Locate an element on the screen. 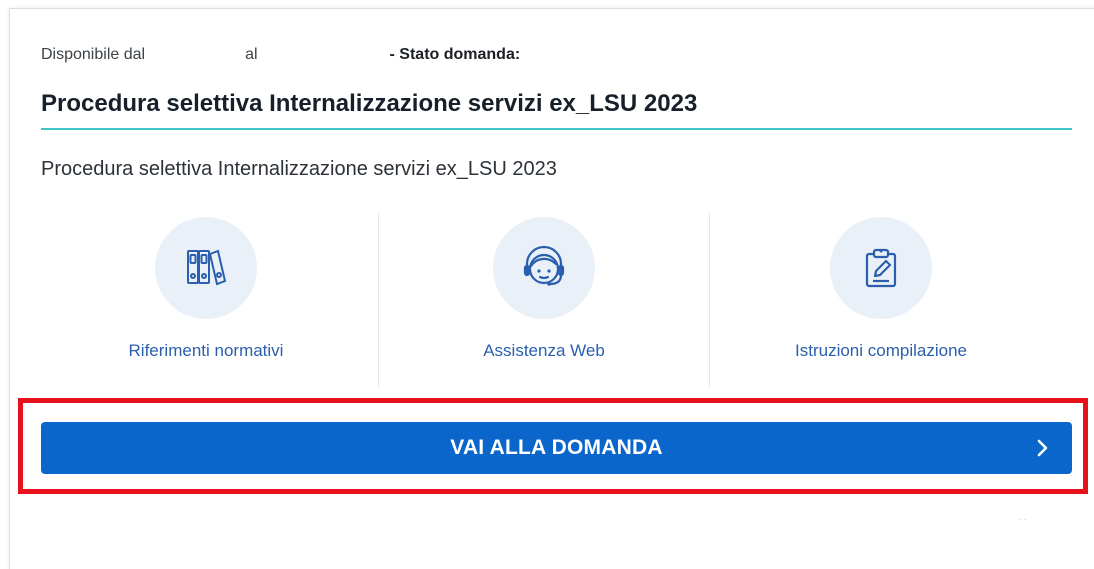  link-assistenza-web: Assistenza Web is located at coordinates (544, 300).